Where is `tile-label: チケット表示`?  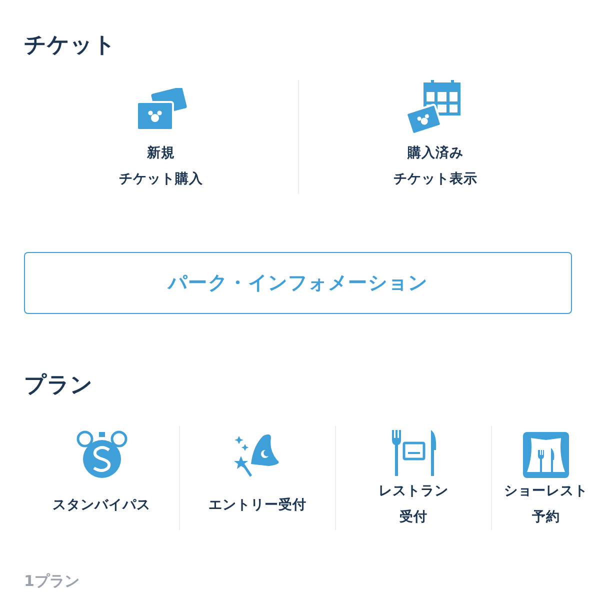
tile-label: チケット表示 is located at coordinates (435, 179).